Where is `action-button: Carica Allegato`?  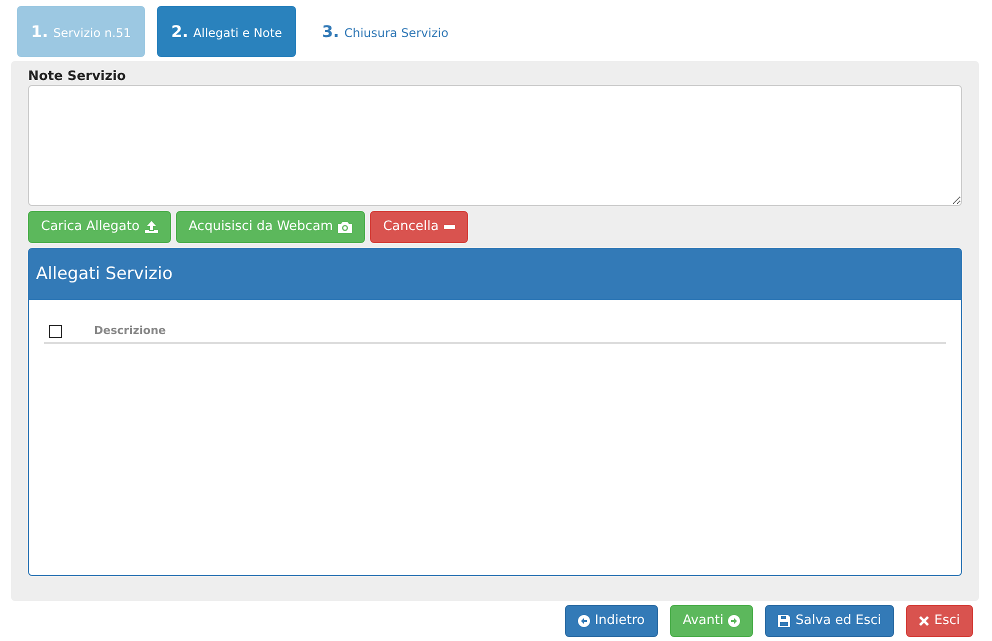
action-button: Carica Allegato is located at coordinates (99, 227).